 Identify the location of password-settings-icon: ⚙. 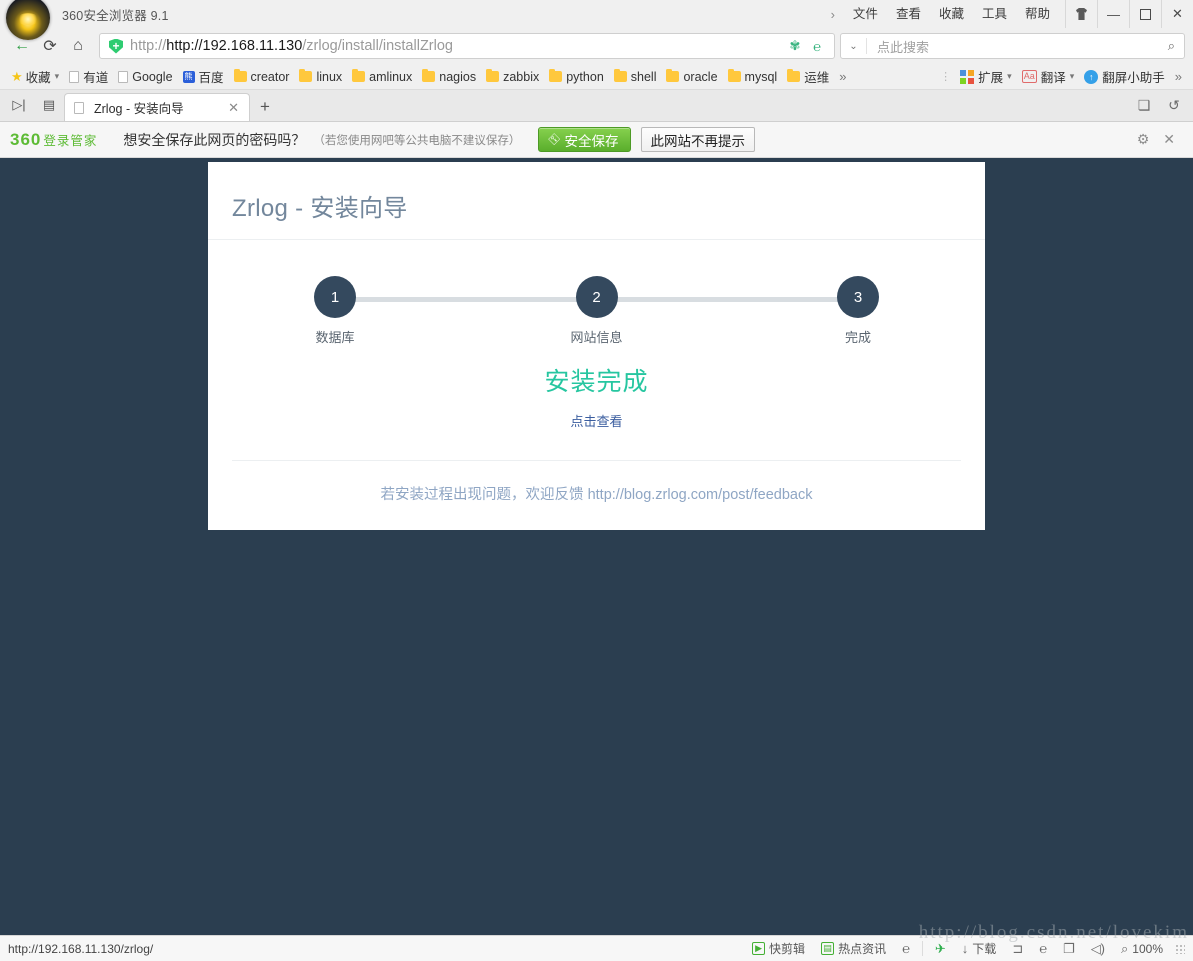
(1143, 139).